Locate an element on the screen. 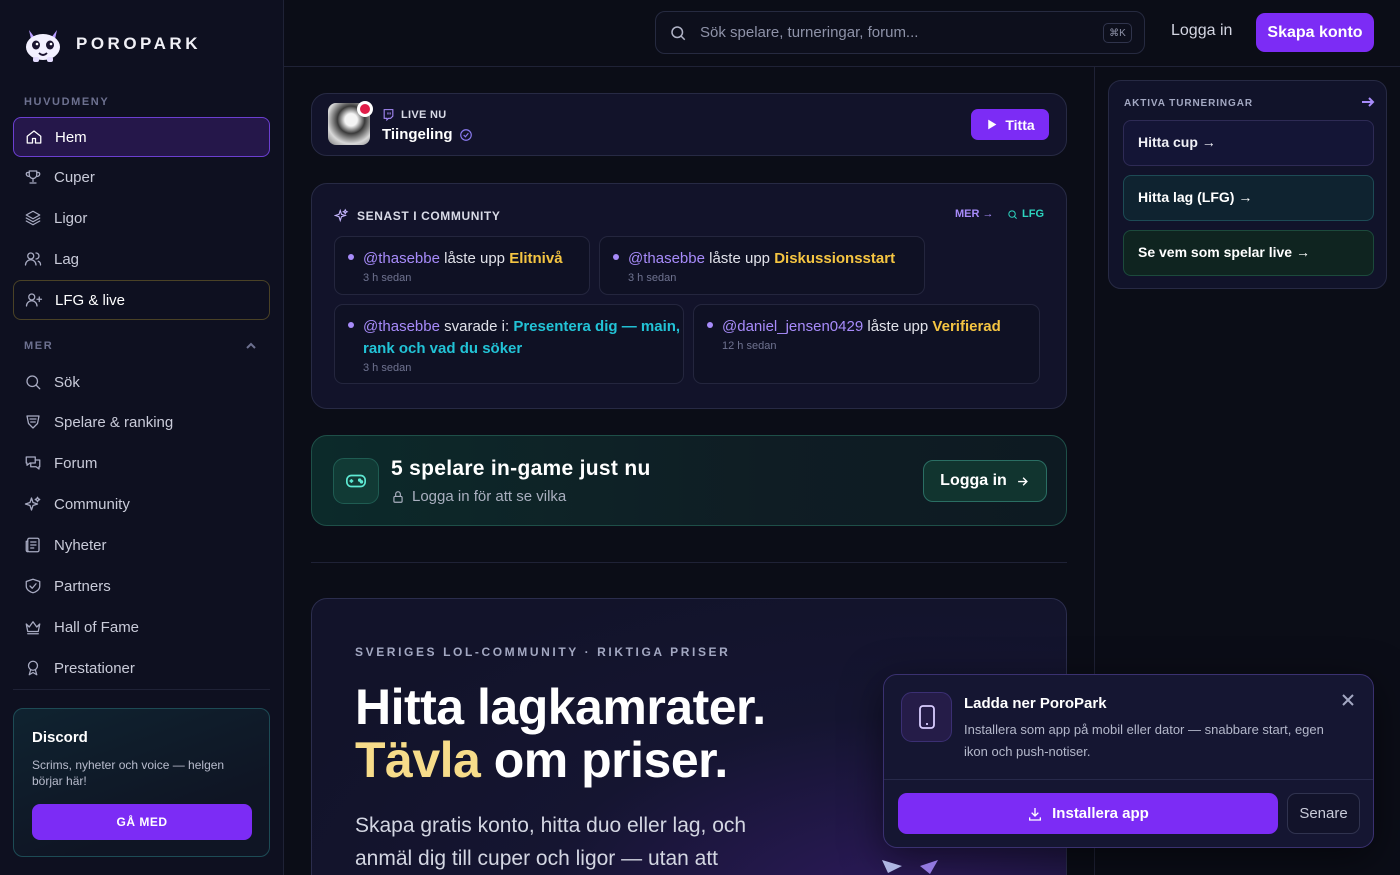 This screenshot has width=1400, height=875. nav-item-lfg-live: LFG & live is located at coordinates (141, 300).